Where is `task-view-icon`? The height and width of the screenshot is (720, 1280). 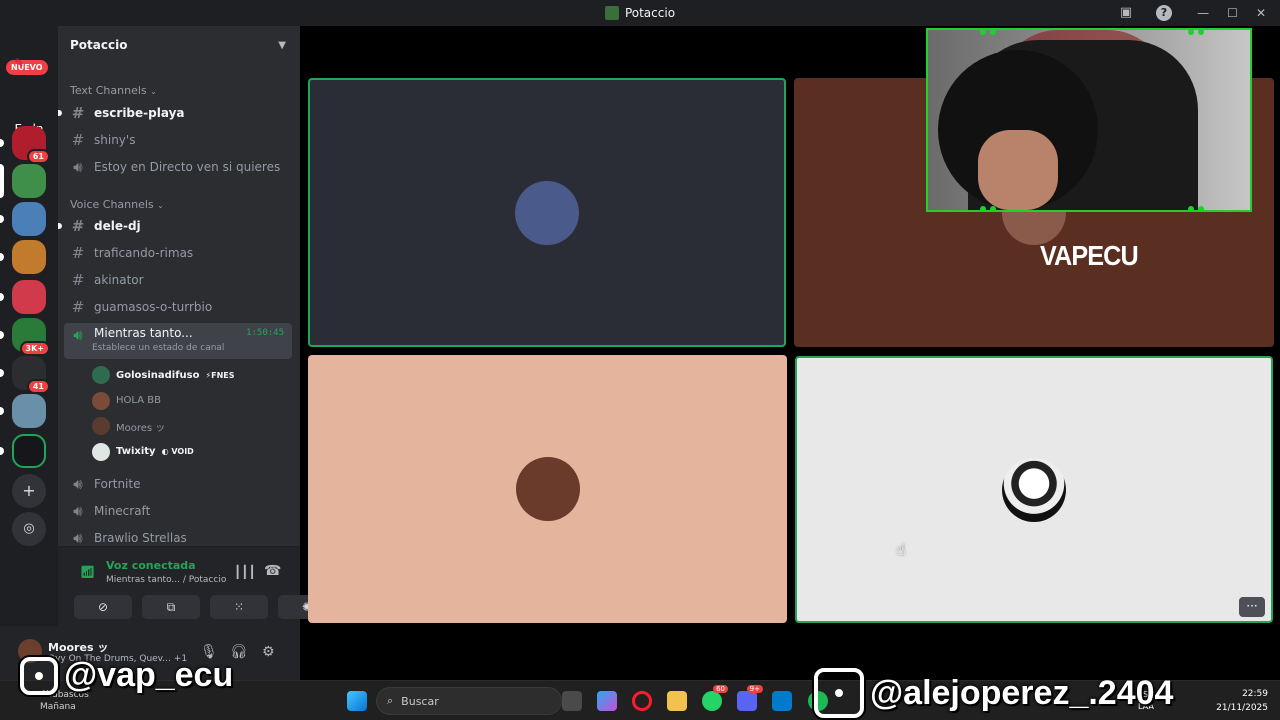 task-view-icon is located at coordinates (572, 701).